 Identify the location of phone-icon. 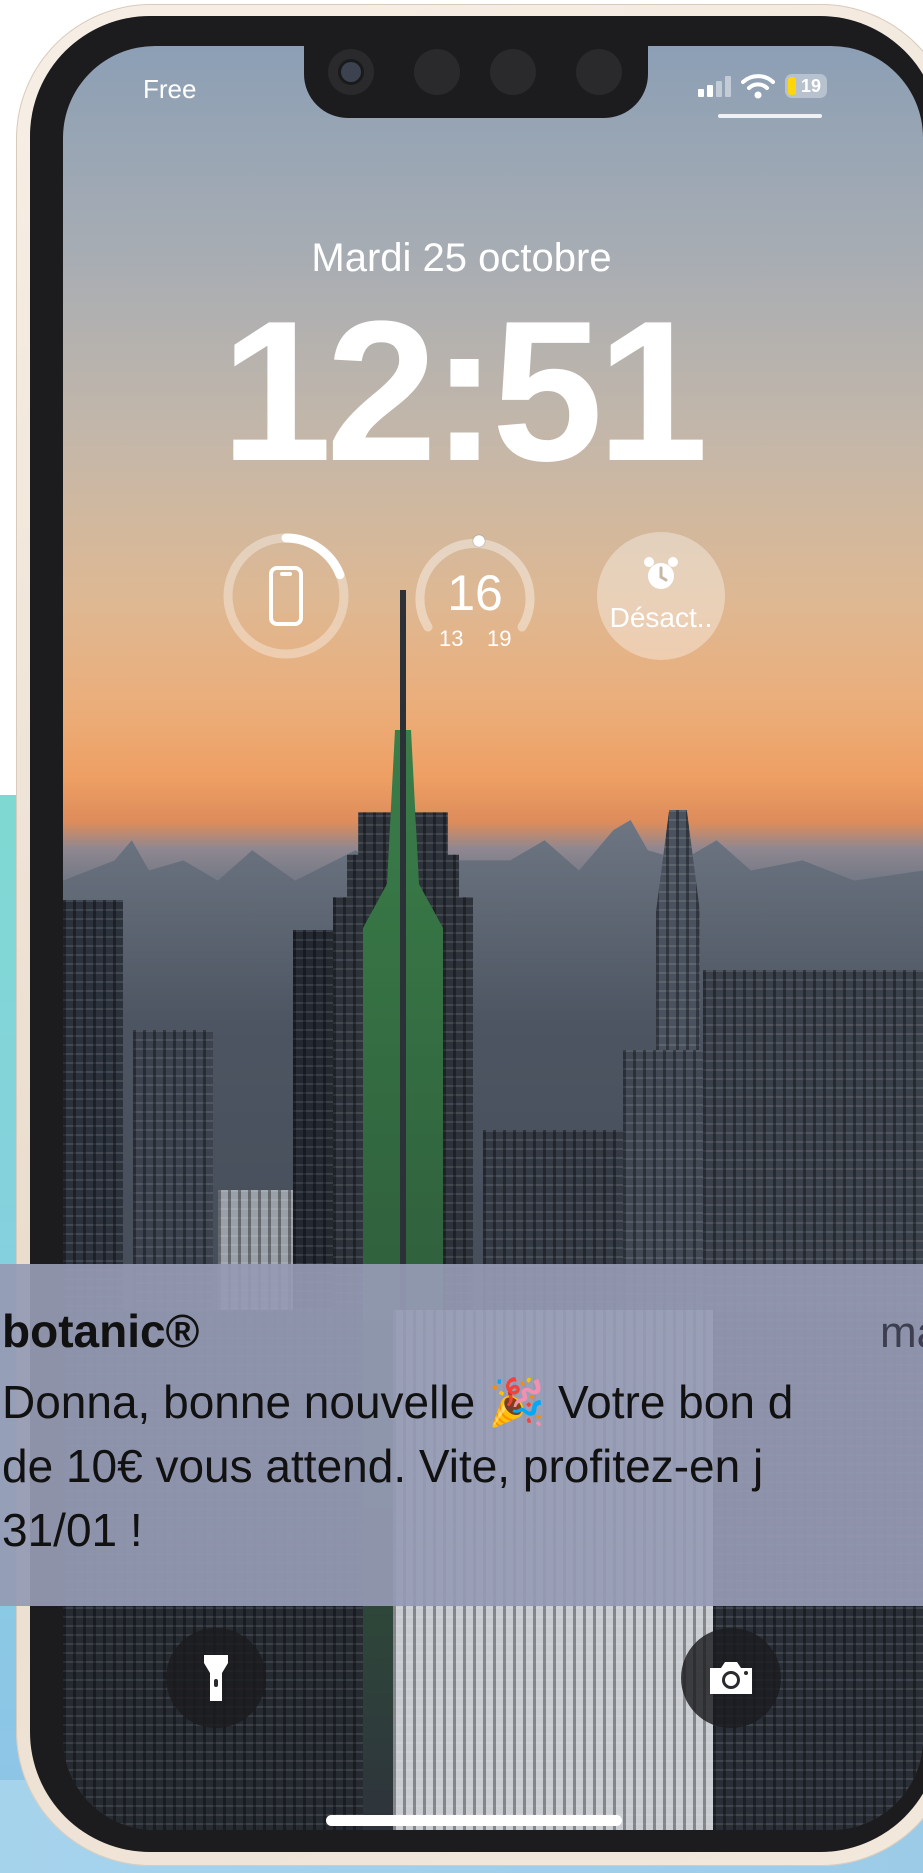
(286, 596).